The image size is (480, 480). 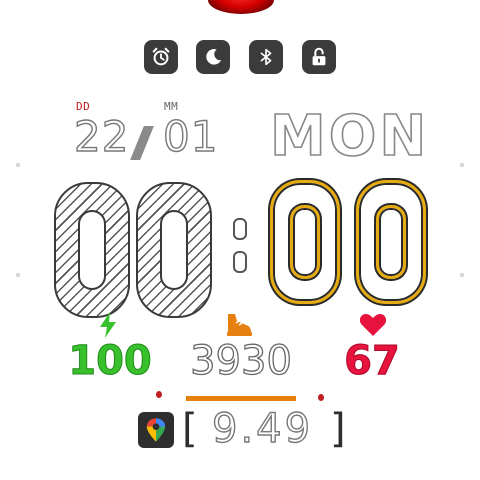 I want to click on steps-progress-bar, so click(x=241, y=398).